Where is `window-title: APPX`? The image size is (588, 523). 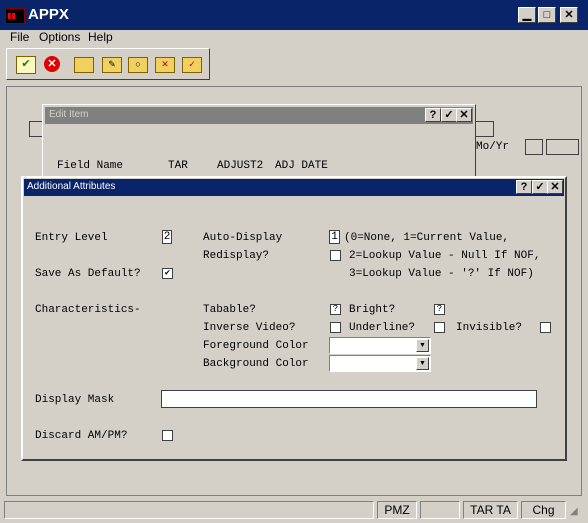 window-title: APPX is located at coordinates (48, 14).